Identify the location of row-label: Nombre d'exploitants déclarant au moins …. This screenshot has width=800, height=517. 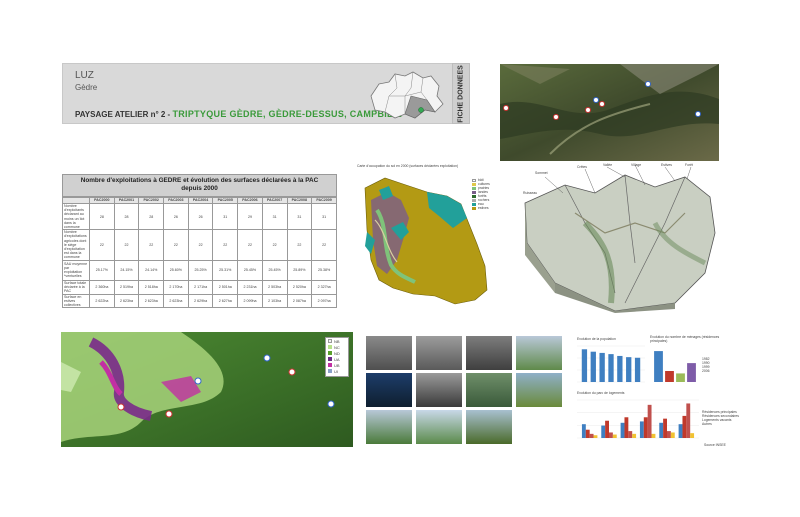
(76, 216).